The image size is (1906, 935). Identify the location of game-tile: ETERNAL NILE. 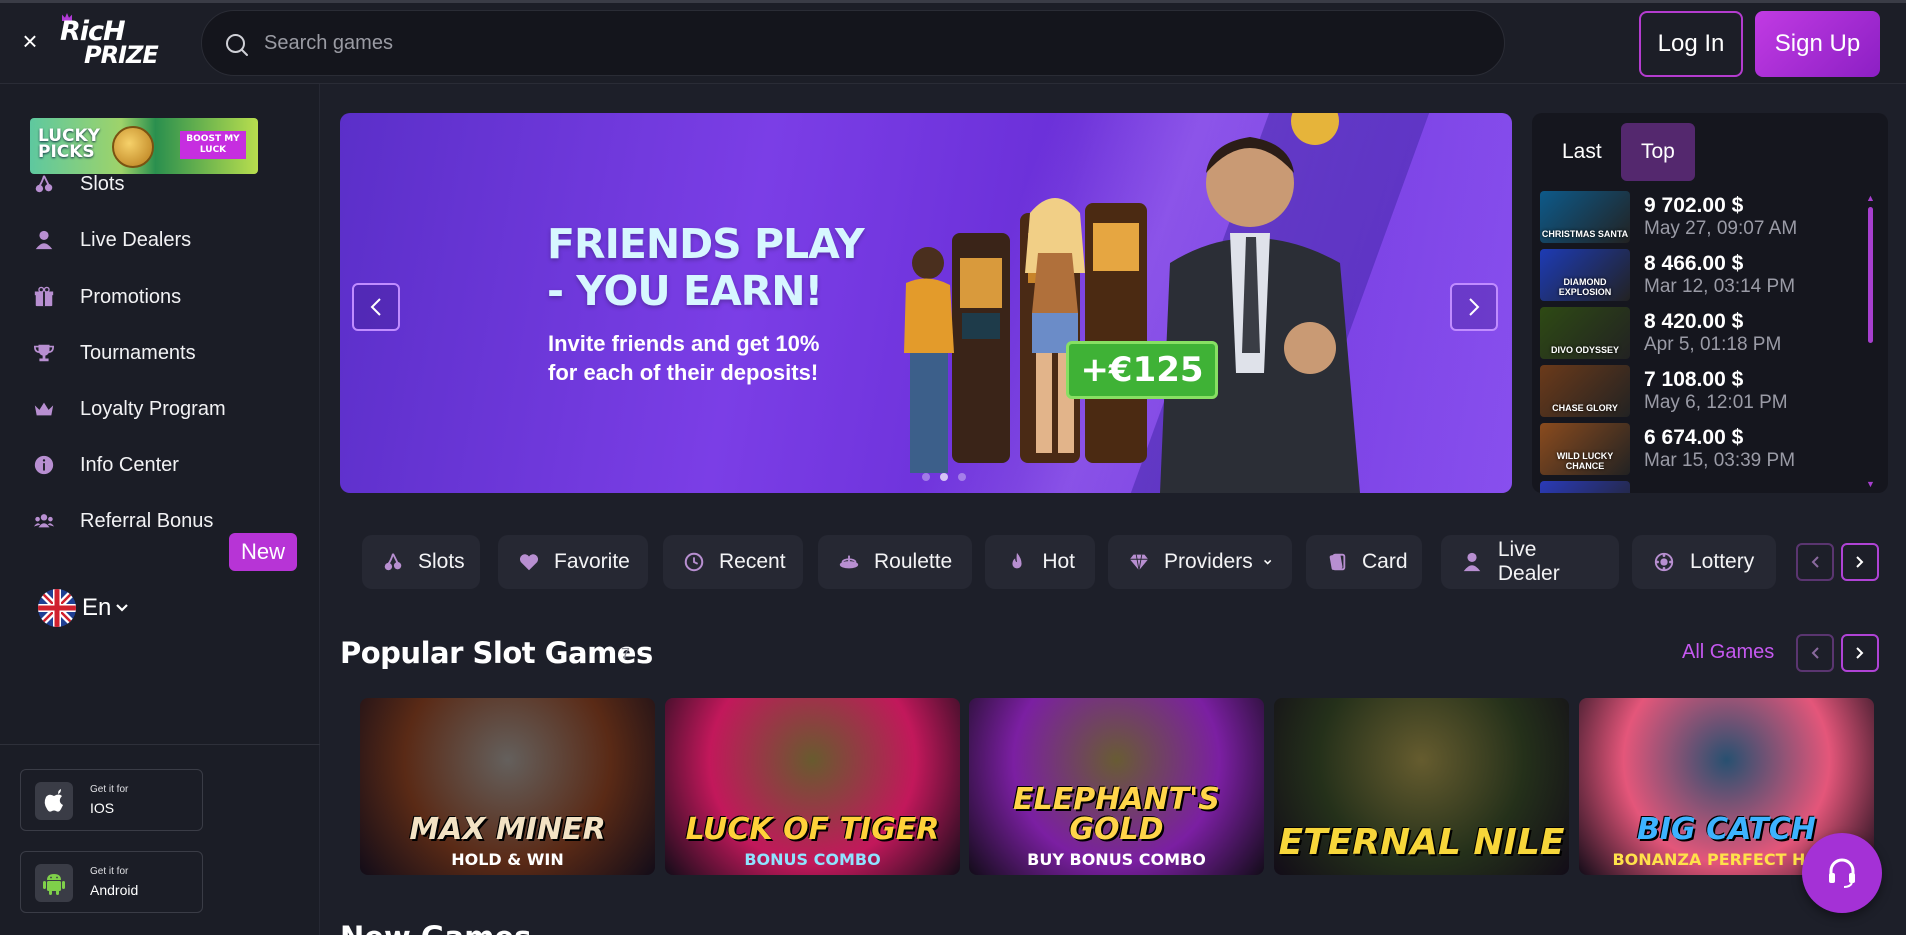
(1421, 786).